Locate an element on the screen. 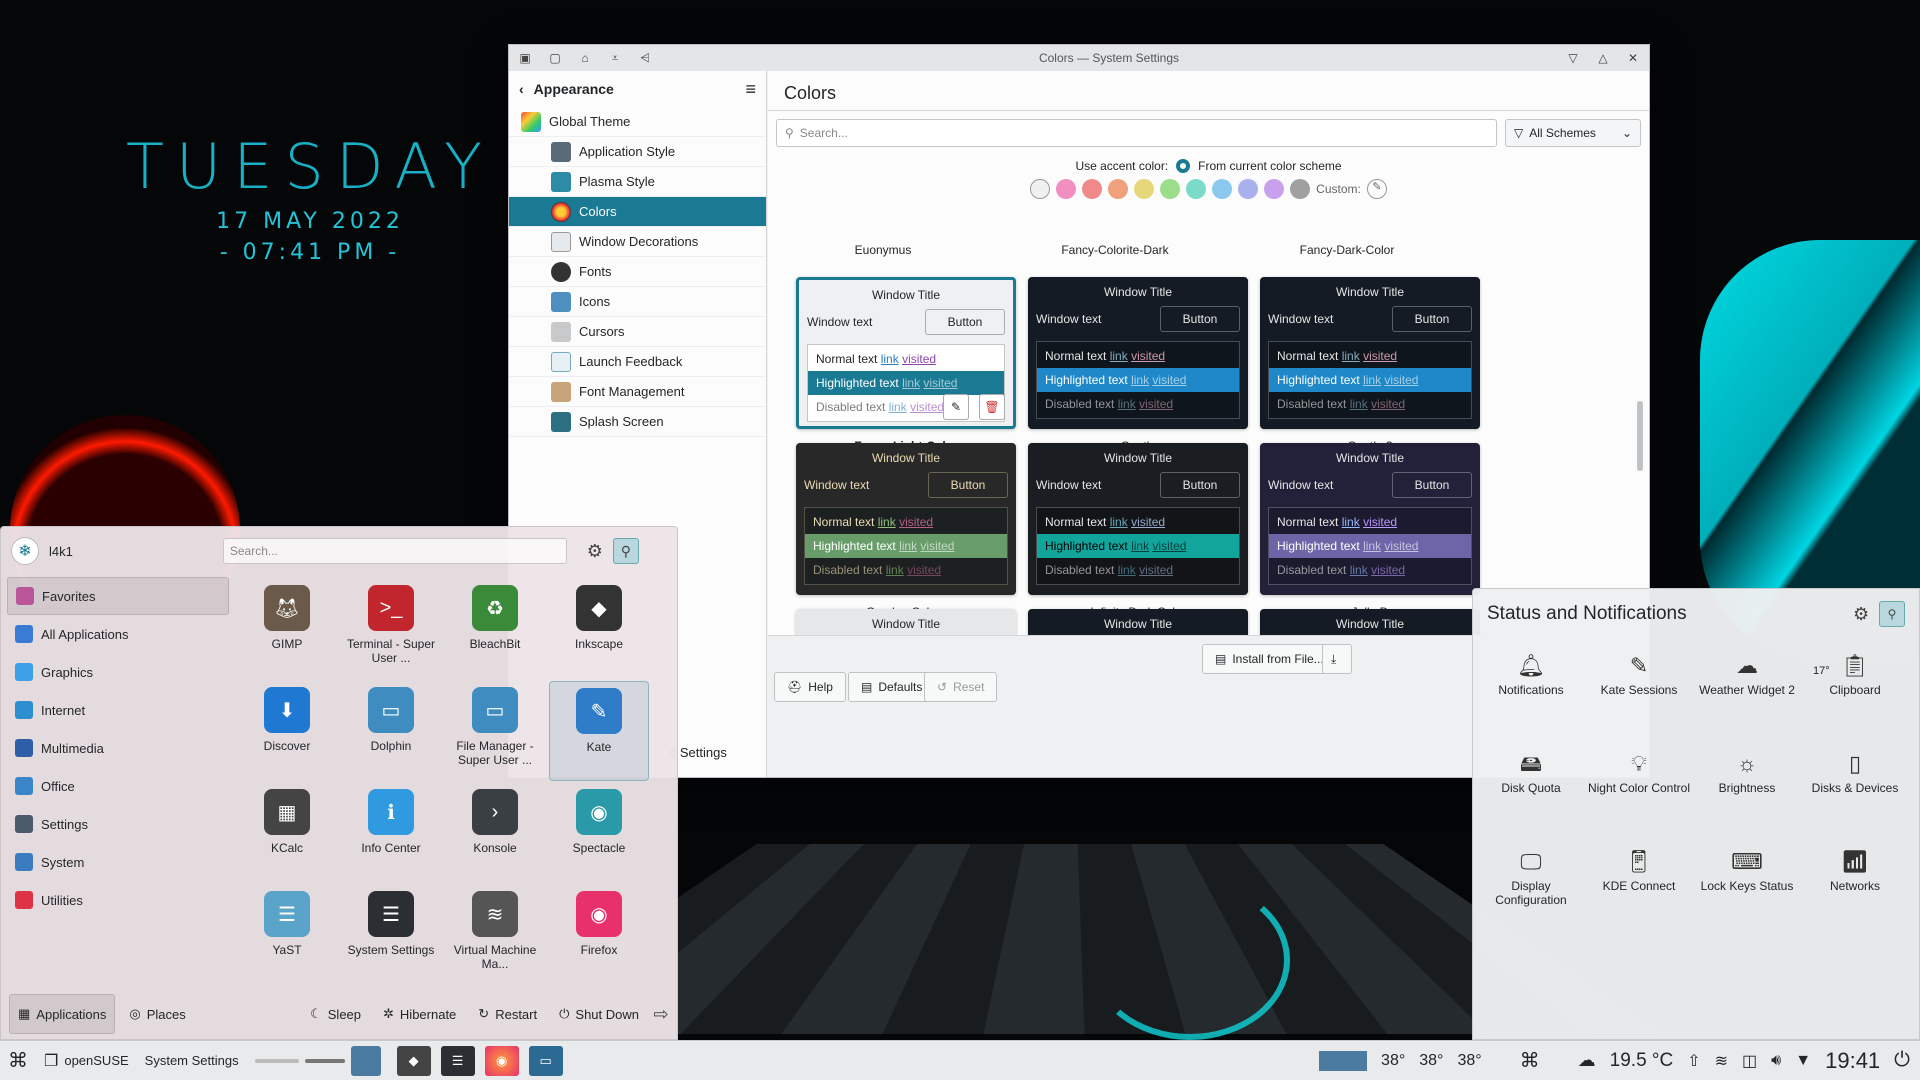  status-item-disks-devices: ▯ Disks & Devices is located at coordinates (1855, 771).